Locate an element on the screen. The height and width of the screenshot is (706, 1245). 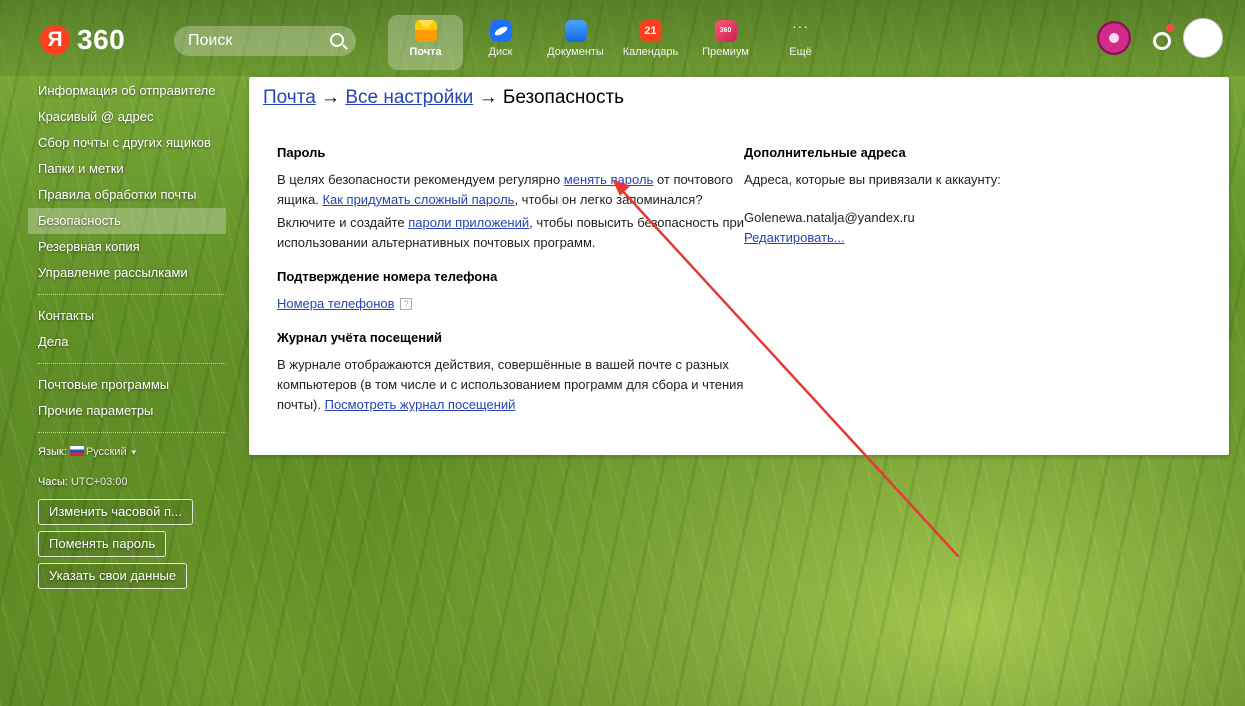
clock-row: Часы: UTC+03:00 is located at coordinates (127, 482).